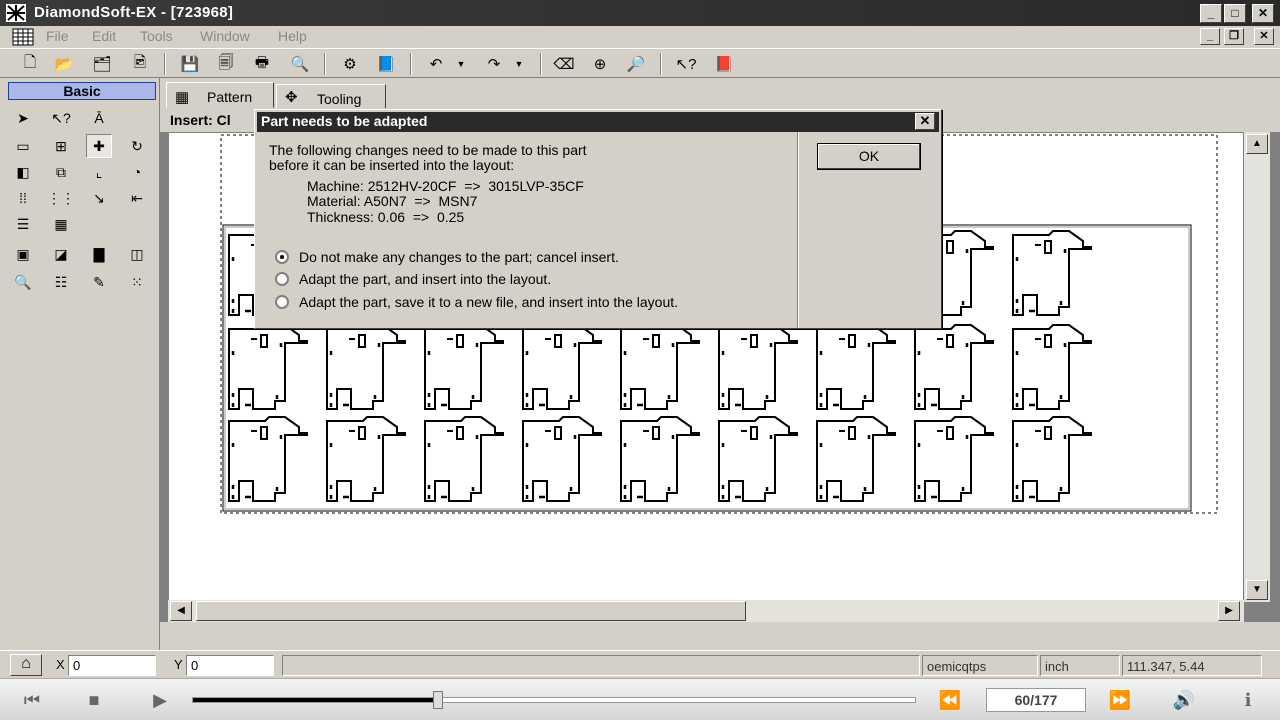 Image resolution: width=1280 pixels, height=720 pixels. What do you see at coordinates (386, 64) in the screenshot?
I see `book-icon: 📘` at bounding box center [386, 64].